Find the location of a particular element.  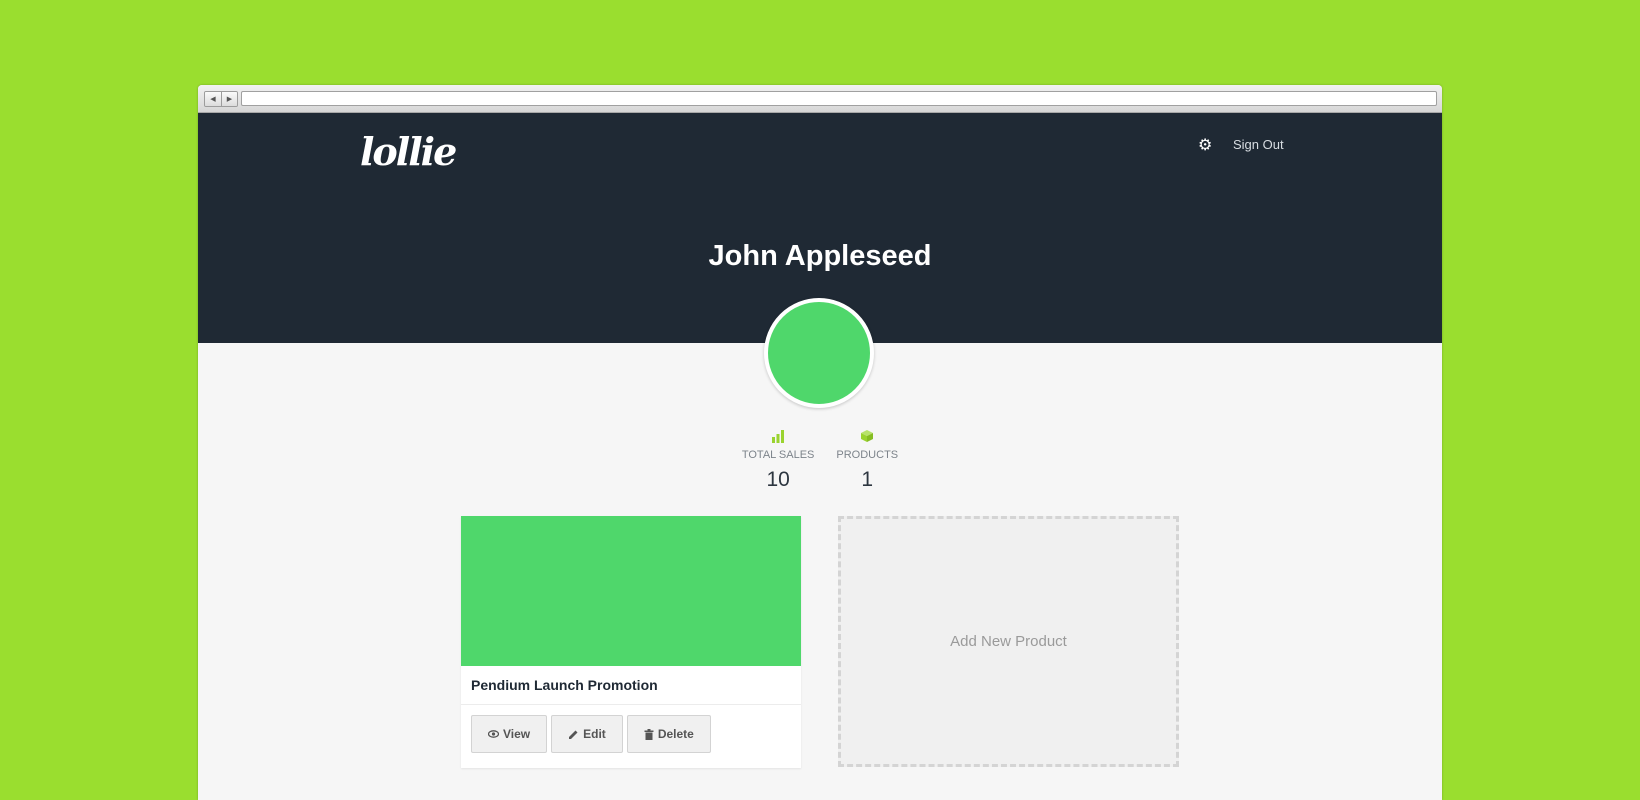

profile-name: John Appleseed is located at coordinates (820, 256).